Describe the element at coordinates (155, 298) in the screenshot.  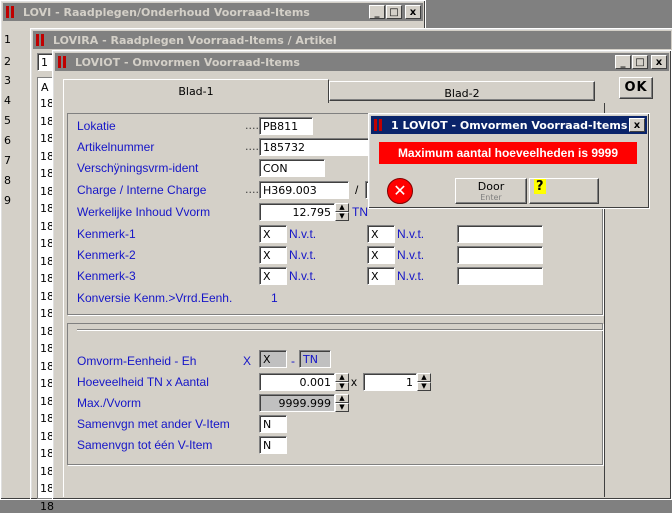
I see `konversie-label: Konversie Kenm.>Vrrd.Eenh.` at that location.